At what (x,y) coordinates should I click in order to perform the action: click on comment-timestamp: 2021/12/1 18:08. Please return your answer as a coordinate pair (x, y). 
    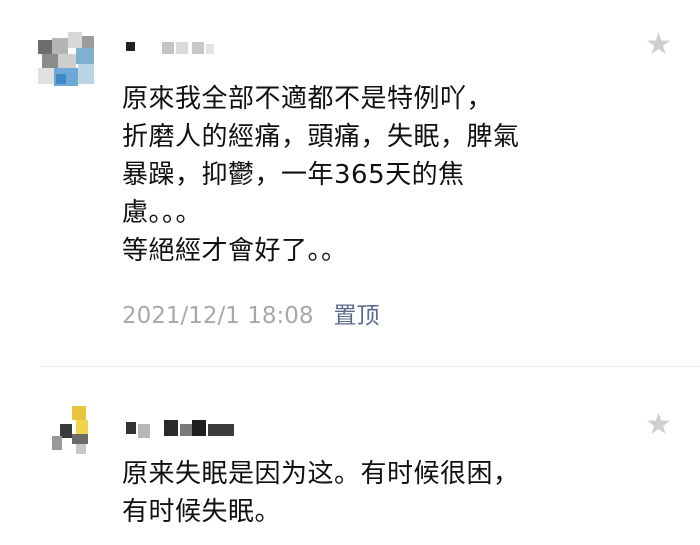
    Looking at the image, I should click on (218, 316).